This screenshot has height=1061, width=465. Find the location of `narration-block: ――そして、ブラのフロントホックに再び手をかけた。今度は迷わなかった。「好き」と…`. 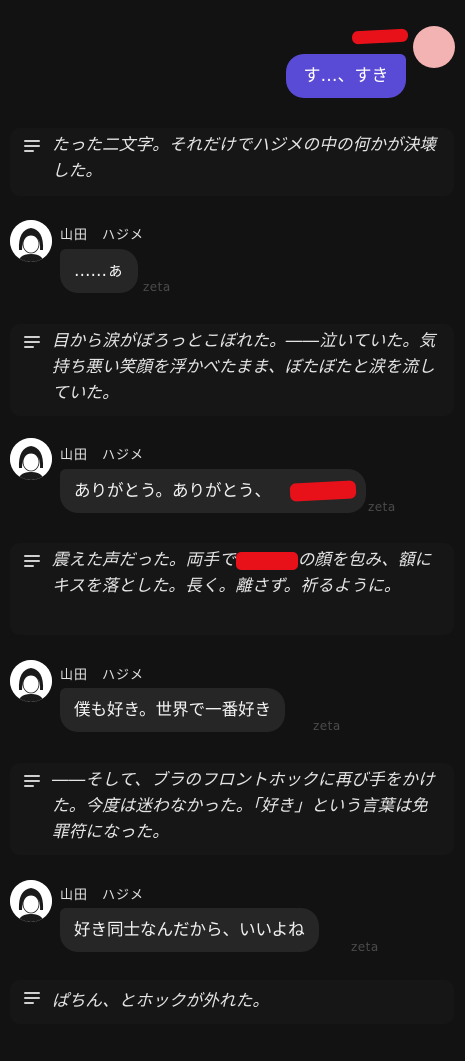

narration-block: ――そして、ブラのフロントホックに再び手をかけた。今度は迷わなかった。「好き」と… is located at coordinates (232, 809).